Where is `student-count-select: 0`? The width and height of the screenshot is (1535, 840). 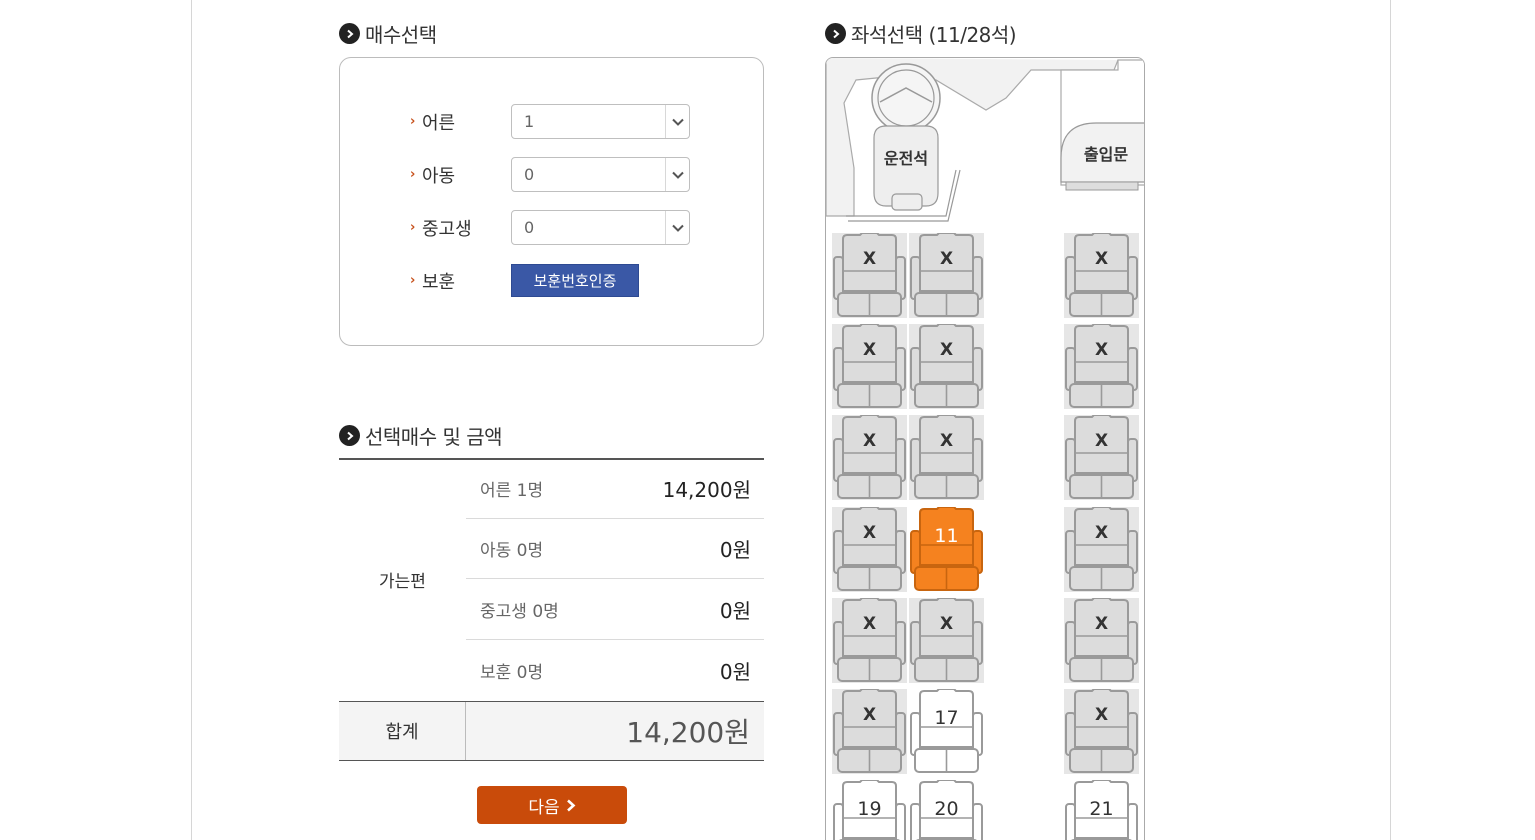 student-count-select: 0 is located at coordinates (600, 227).